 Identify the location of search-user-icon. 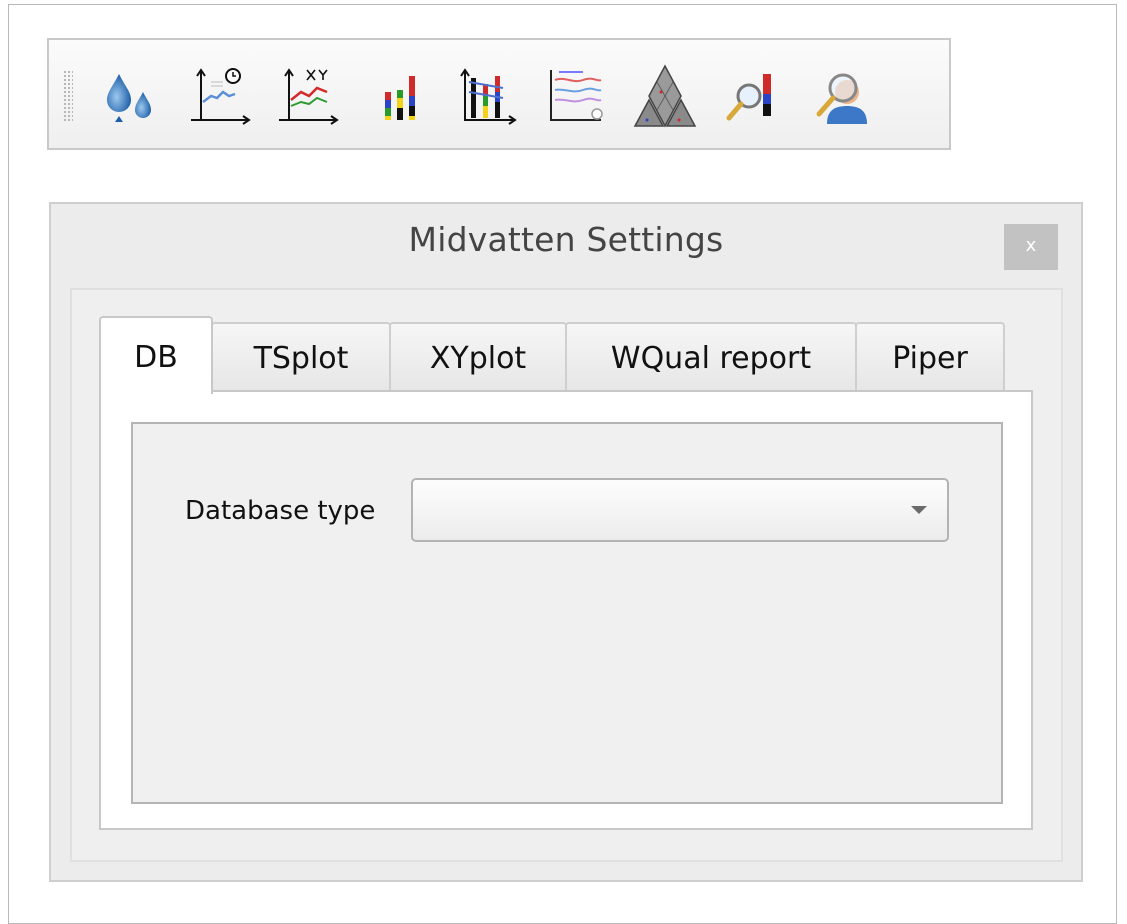
(841, 98).